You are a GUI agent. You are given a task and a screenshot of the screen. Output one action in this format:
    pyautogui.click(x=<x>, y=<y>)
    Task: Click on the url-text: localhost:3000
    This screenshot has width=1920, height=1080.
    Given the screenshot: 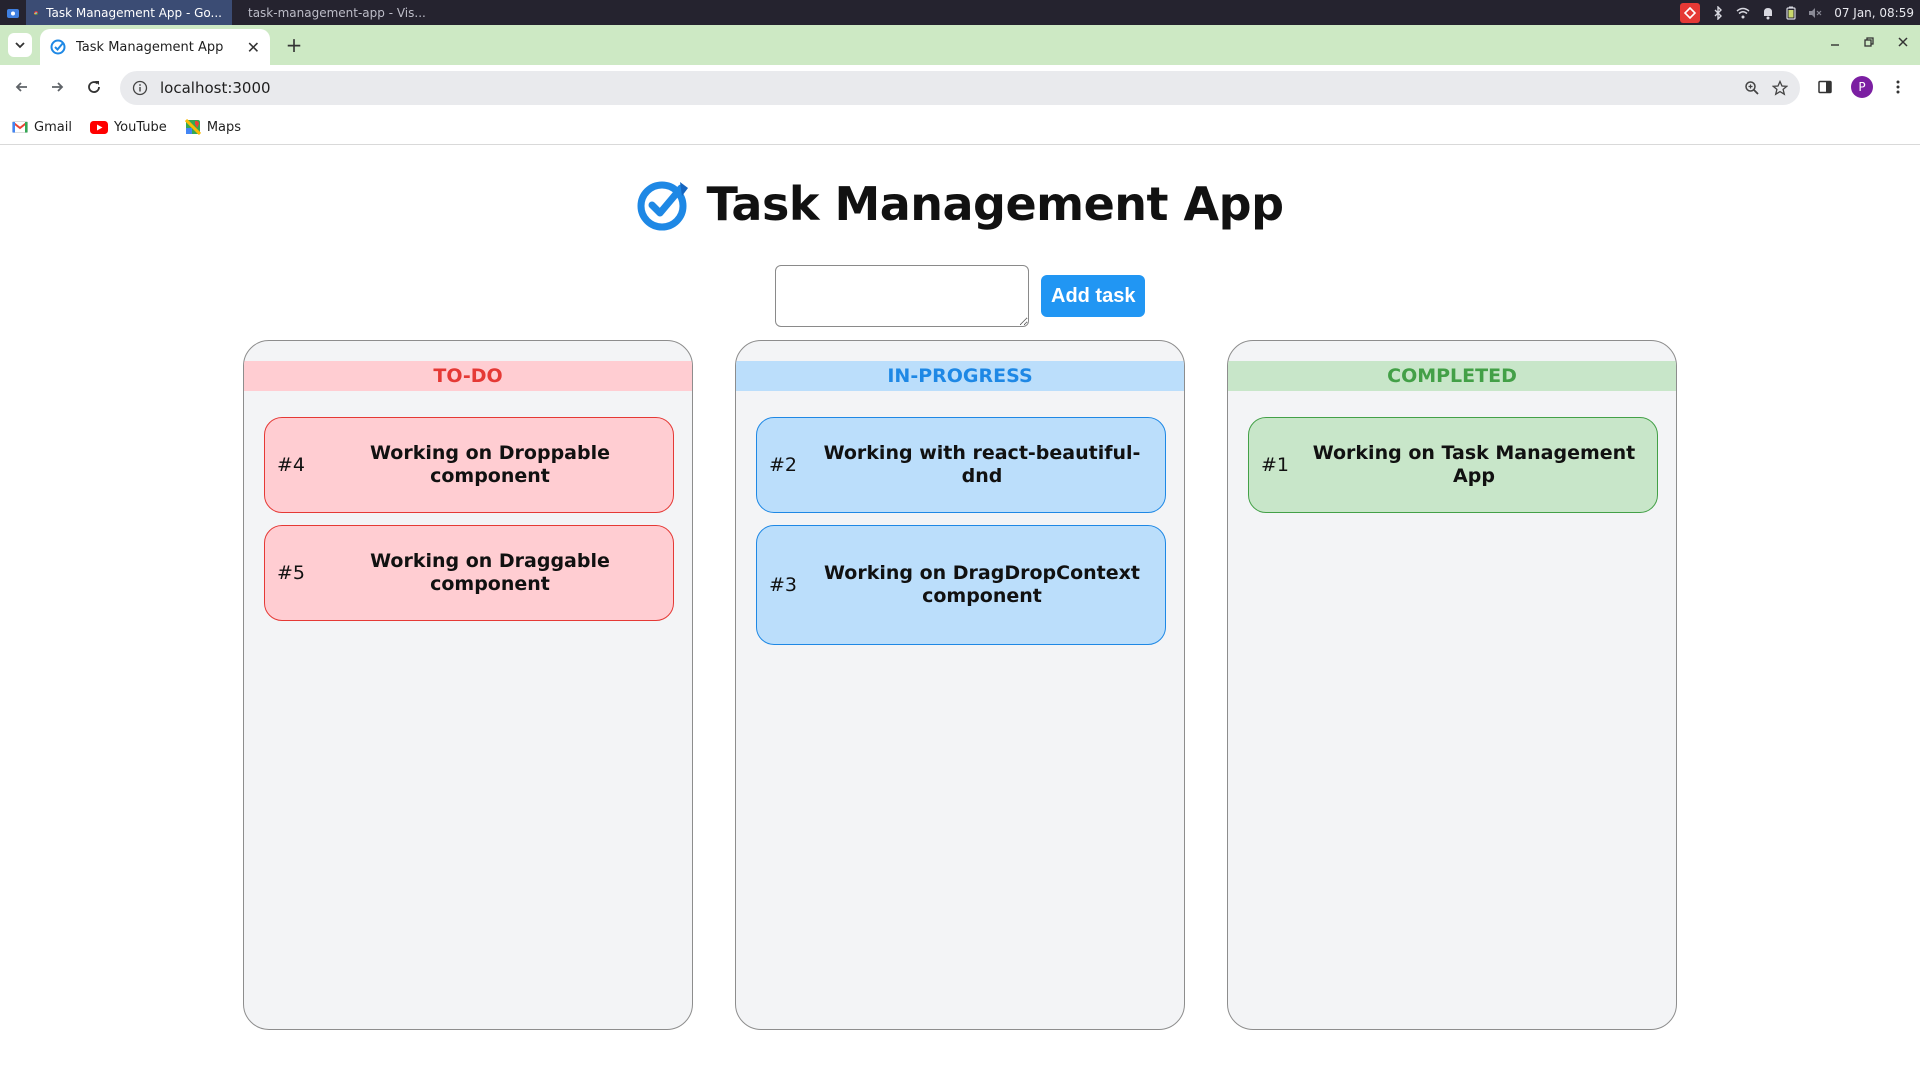 What is the action you would take?
    pyautogui.click(x=946, y=88)
    